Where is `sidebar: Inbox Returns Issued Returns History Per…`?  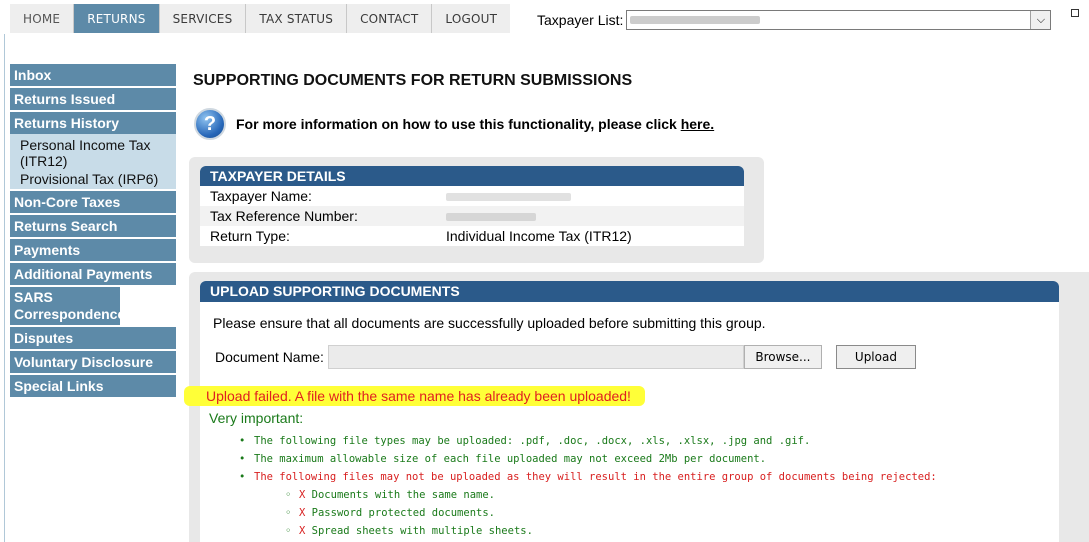
sidebar: Inbox Returns Issued Returns History Per… is located at coordinates (93, 231).